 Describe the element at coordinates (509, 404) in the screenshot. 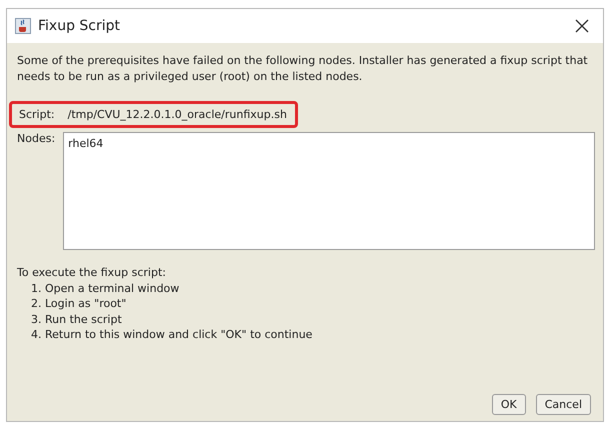

I see `ok-button: OK` at that location.